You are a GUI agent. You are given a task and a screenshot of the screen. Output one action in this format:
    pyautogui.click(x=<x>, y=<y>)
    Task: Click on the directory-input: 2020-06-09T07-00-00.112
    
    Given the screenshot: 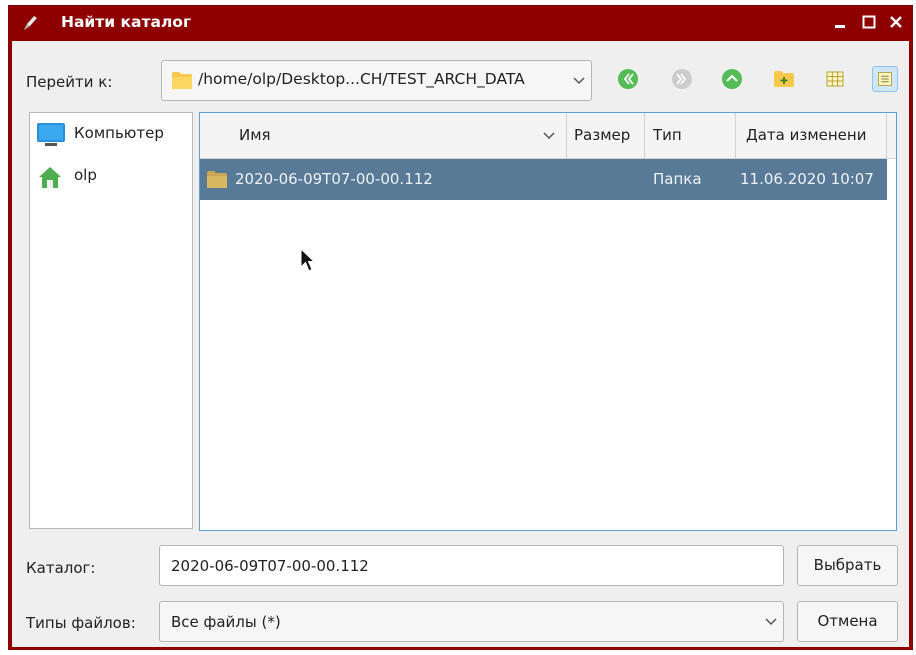 What is the action you would take?
    pyautogui.click(x=471, y=565)
    